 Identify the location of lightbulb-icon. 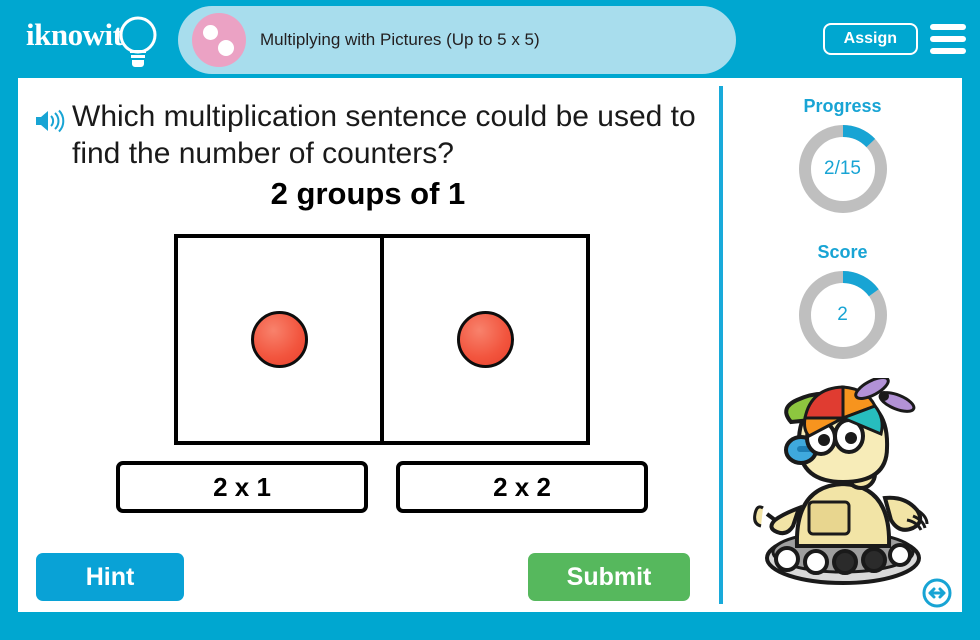
(138, 41).